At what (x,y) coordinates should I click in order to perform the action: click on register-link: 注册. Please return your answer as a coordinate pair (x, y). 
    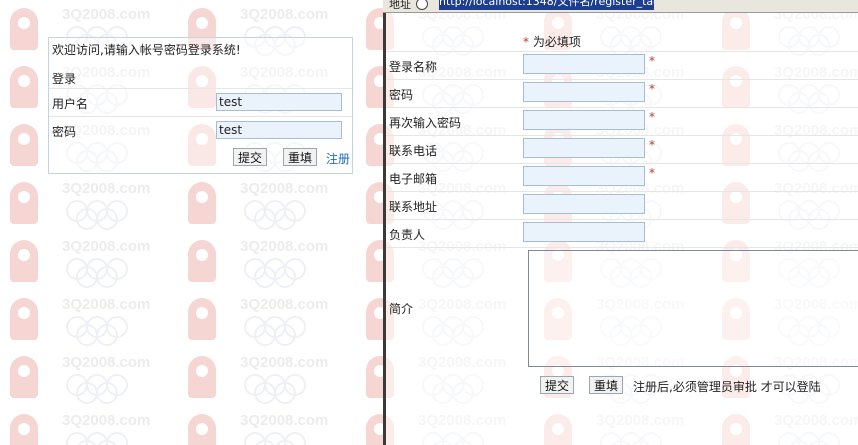
    Looking at the image, I should click on (338, 158).